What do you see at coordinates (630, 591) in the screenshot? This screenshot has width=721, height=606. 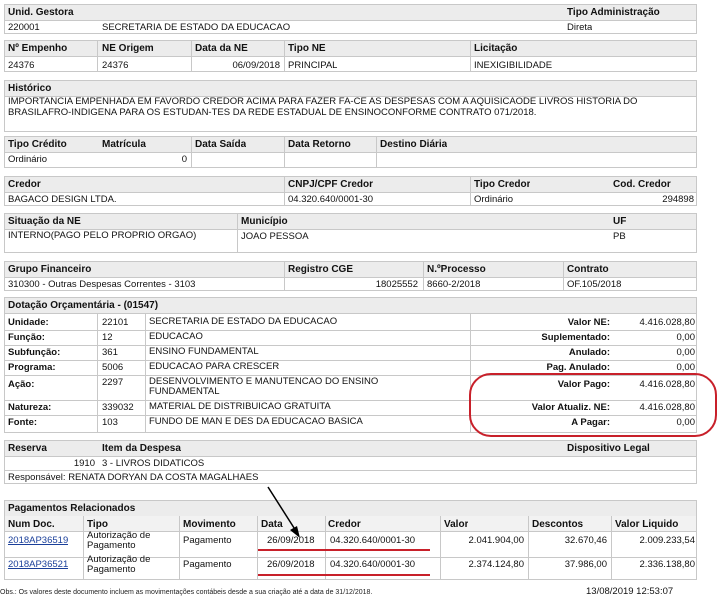 I see `footer-timestamp: 13/08/2019 12:53:07` at bounding box center [630, 591].